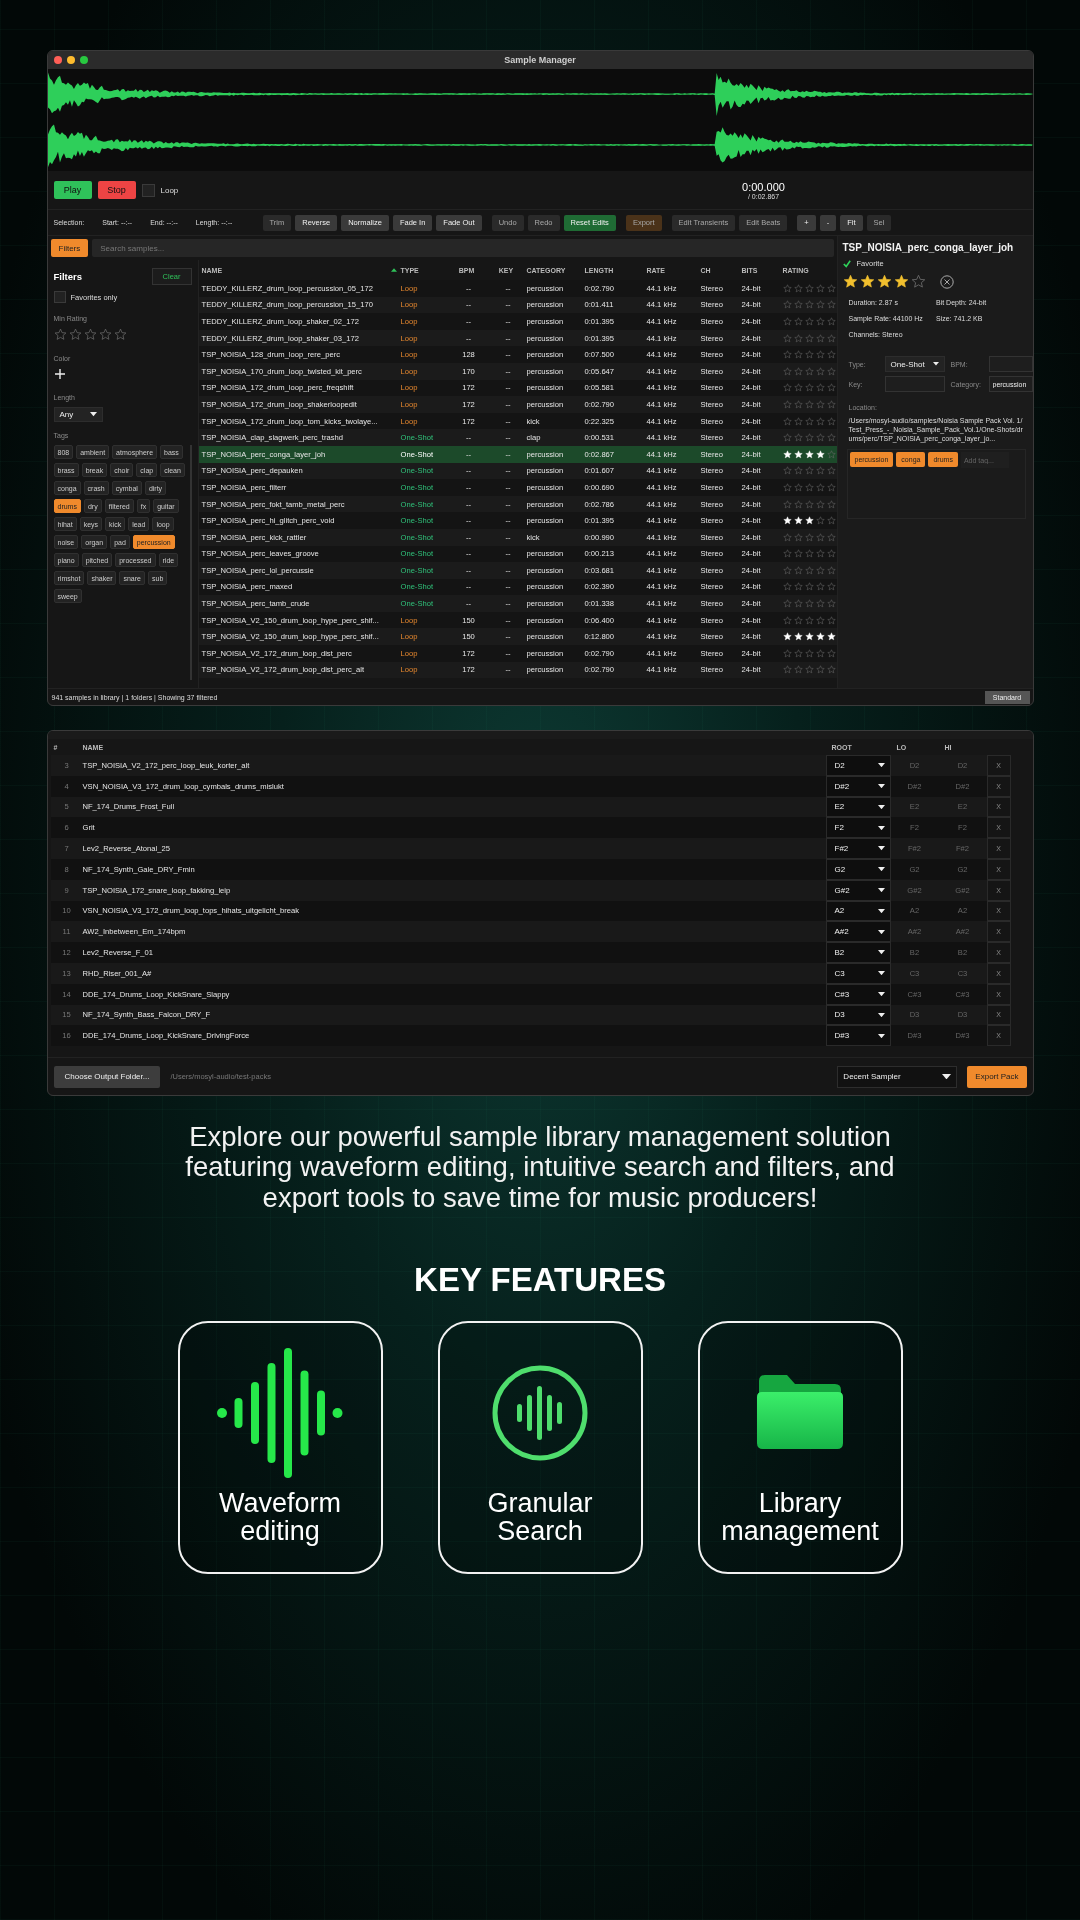  I want to click on format-select: Decent Sampler, so click(897, 1076).